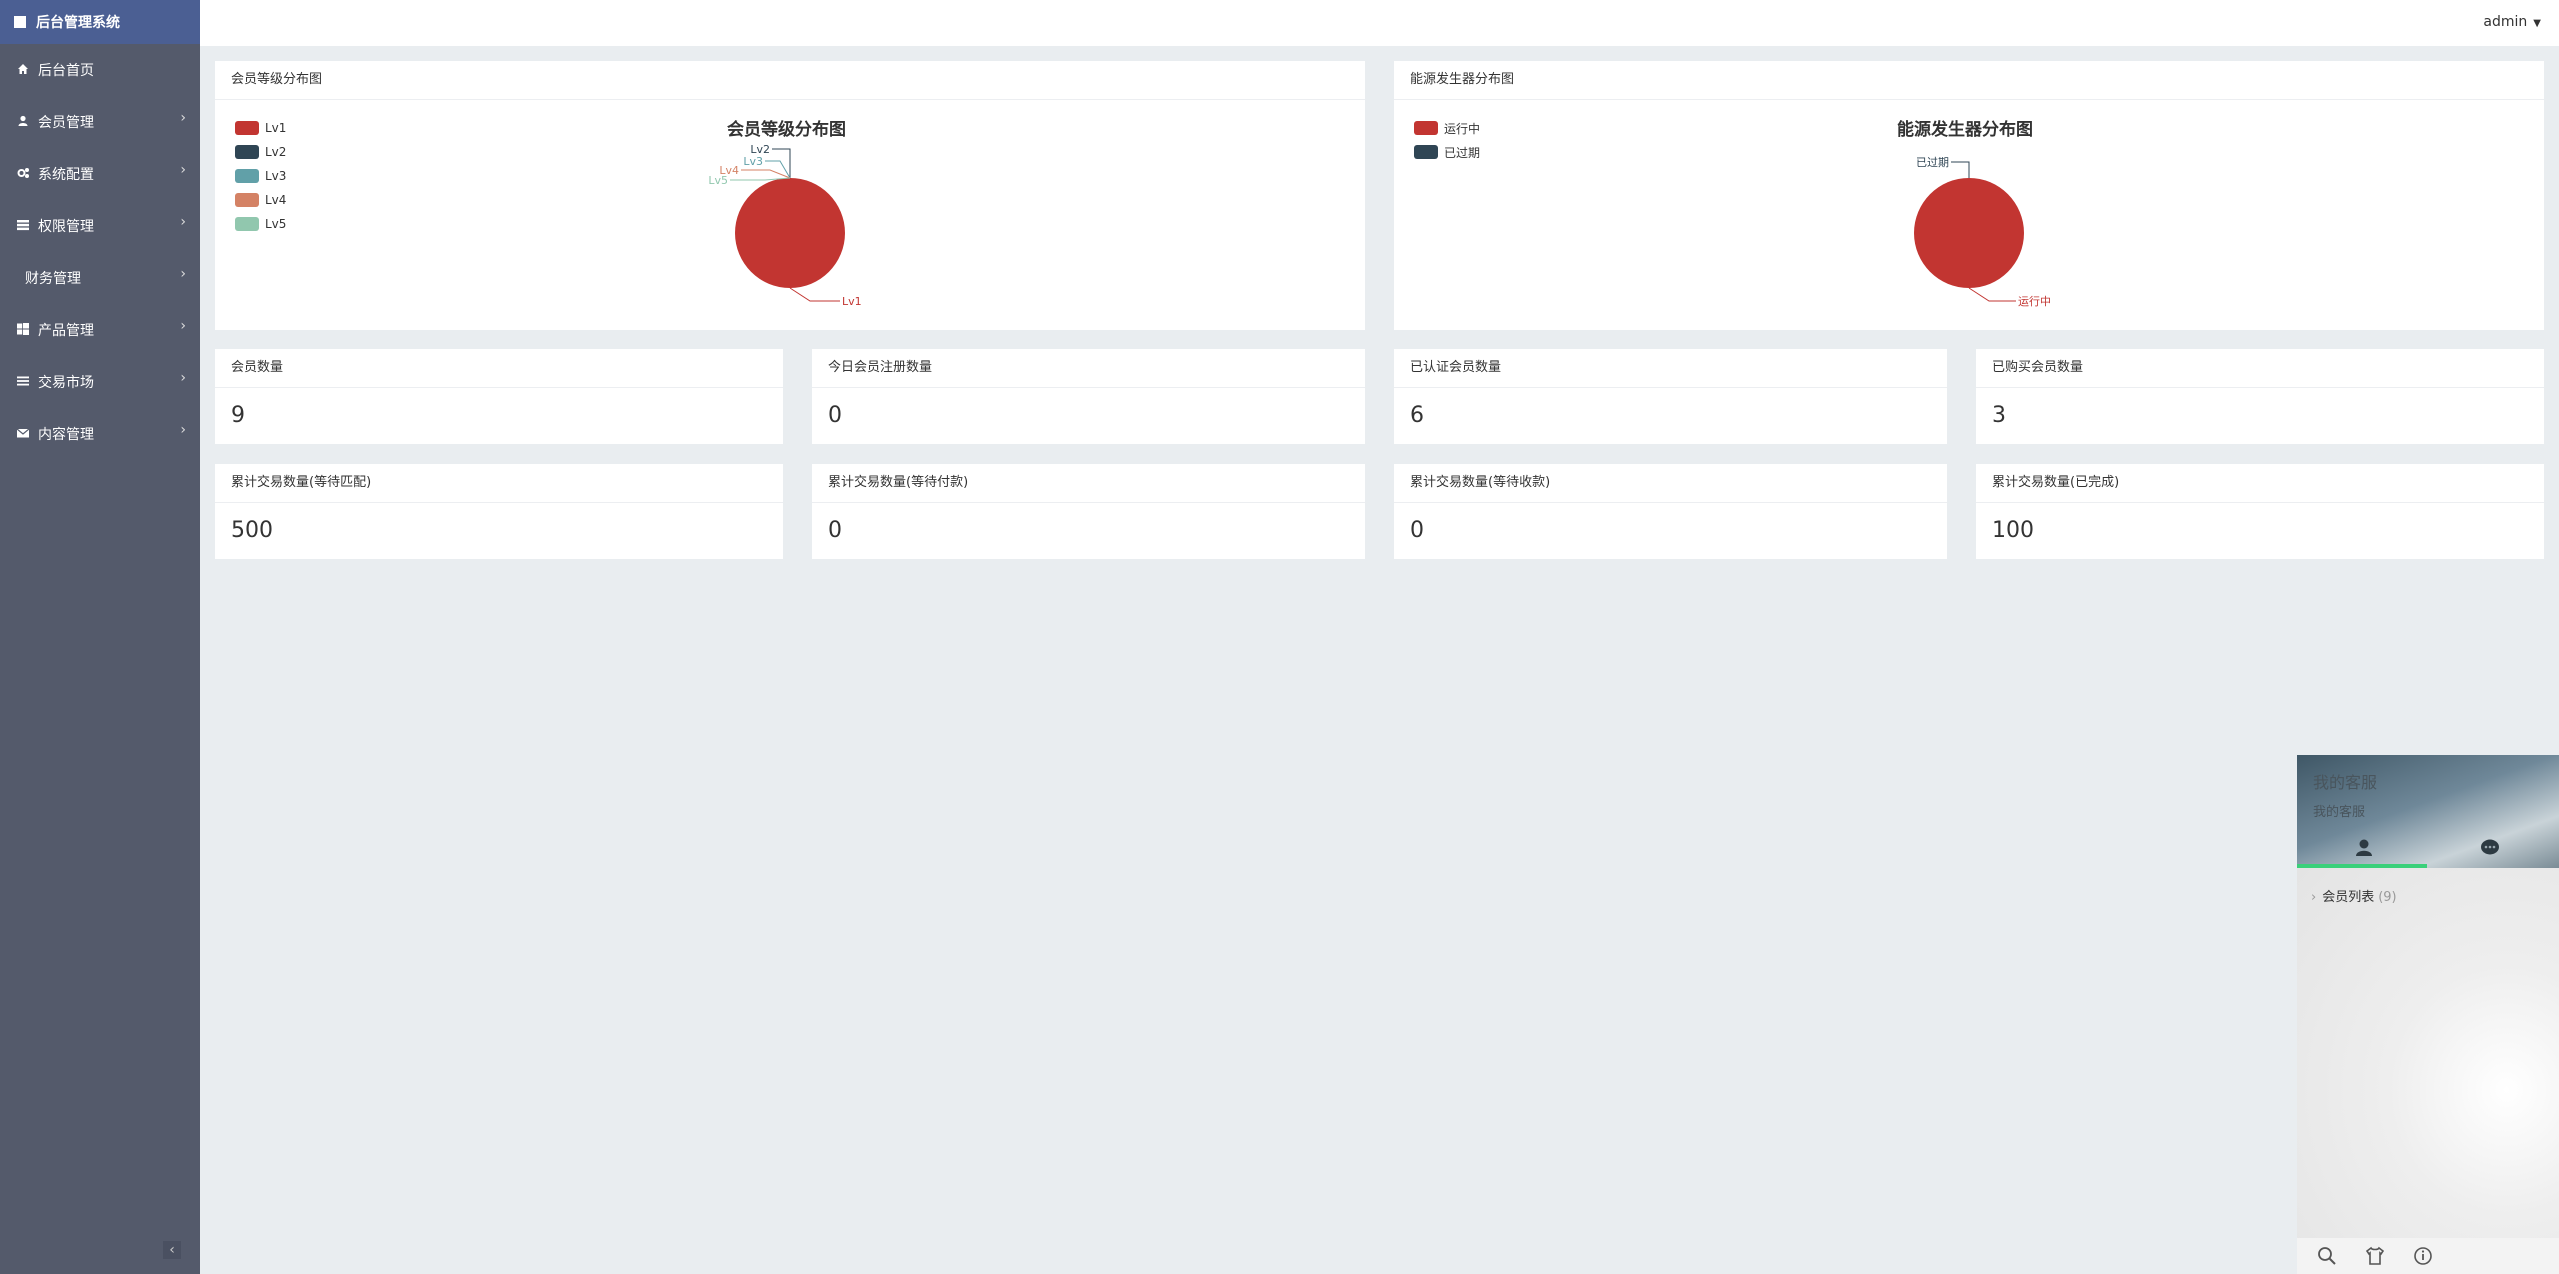 This screenshot has height=1274, width=2559. What do you see at coordinates (2537, 23) in the screenshot?
I see `caret-down-icon: ▼` at bounding box center [2537, 23].